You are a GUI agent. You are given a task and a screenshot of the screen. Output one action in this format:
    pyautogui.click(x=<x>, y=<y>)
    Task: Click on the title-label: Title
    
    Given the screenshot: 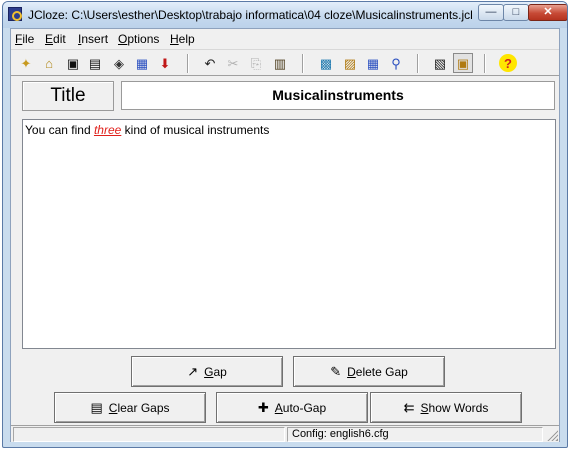 What is the action you would take?
    pyautogui.click(x=68, y=96)
    